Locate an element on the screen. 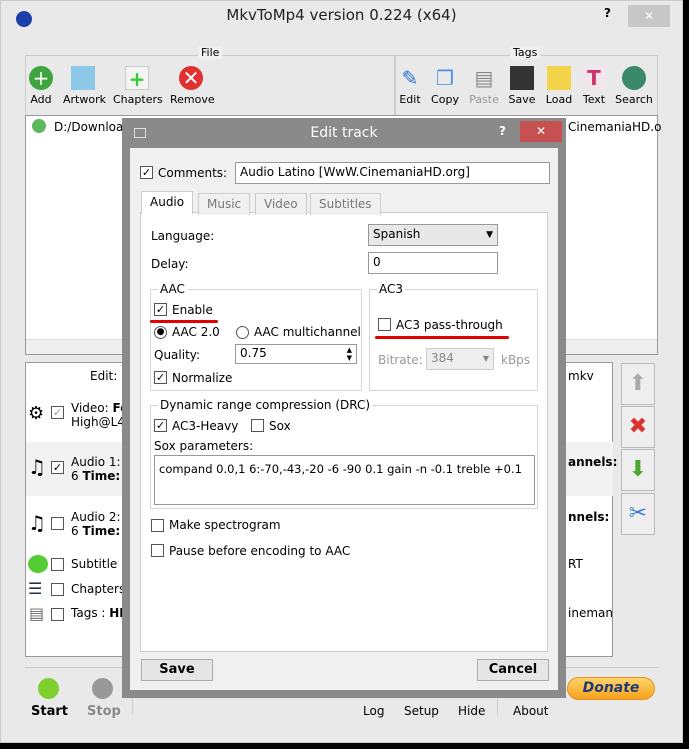 Image resolution: width=689 pixels, height=749 pixels. track-tags: Tags : HI is located at coordinates (97, 613).